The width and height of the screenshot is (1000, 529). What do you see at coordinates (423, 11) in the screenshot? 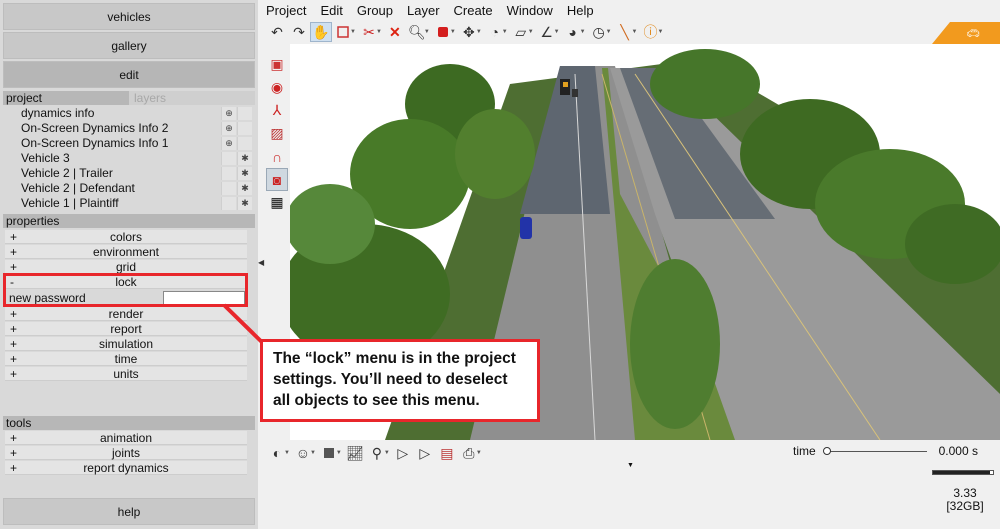
I see `menu-layer: Layer` at bounding box center [423, 11].